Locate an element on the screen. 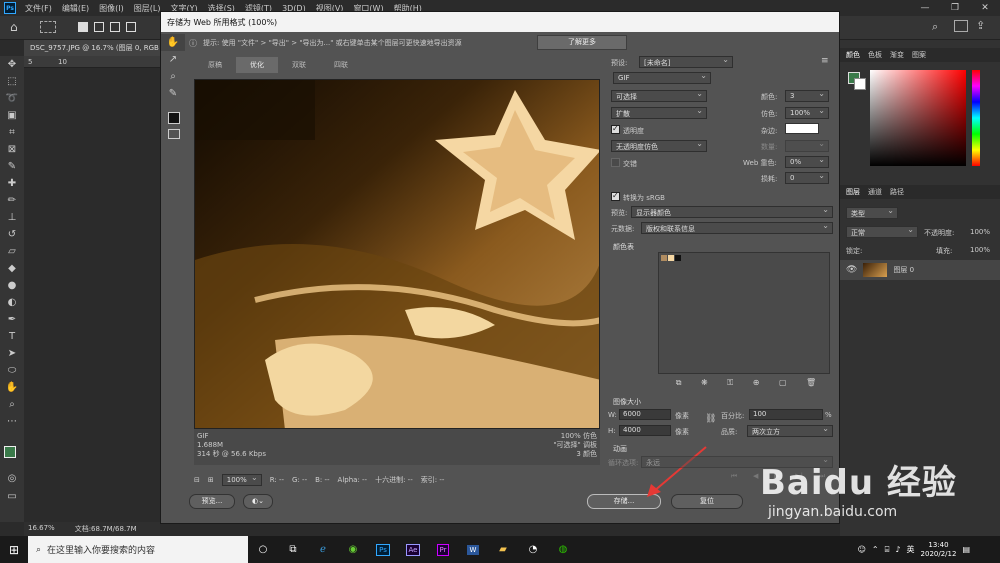  more-tools-icon: ⋯ is located at coordinates (12, 421).